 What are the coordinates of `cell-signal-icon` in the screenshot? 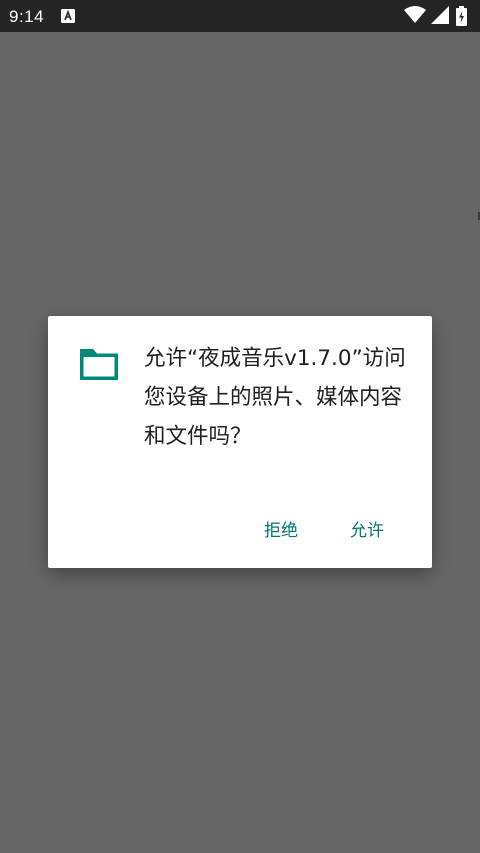 It's located at (440, 15).